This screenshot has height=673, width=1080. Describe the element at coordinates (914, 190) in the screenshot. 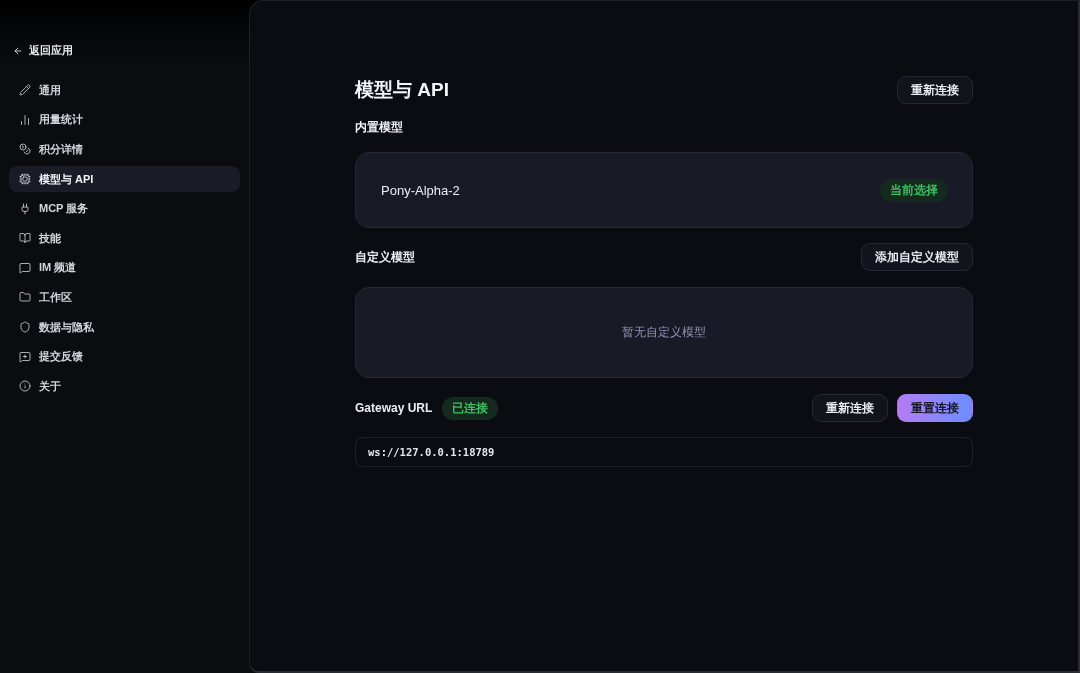

I see `status-badge: 当前选择` at that location.